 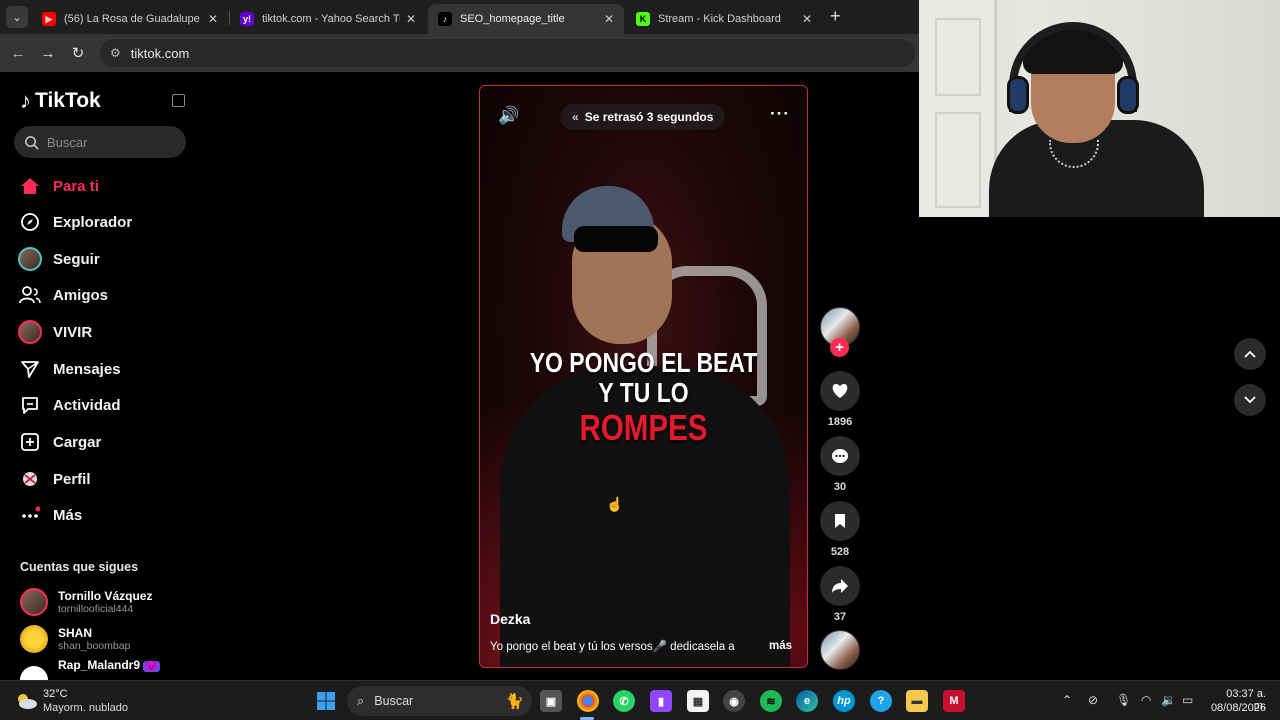 What do you see at coordinates (81, 295) in the screenshot?
I see `nav-label: Amigos` at bounding box center [81, 295].